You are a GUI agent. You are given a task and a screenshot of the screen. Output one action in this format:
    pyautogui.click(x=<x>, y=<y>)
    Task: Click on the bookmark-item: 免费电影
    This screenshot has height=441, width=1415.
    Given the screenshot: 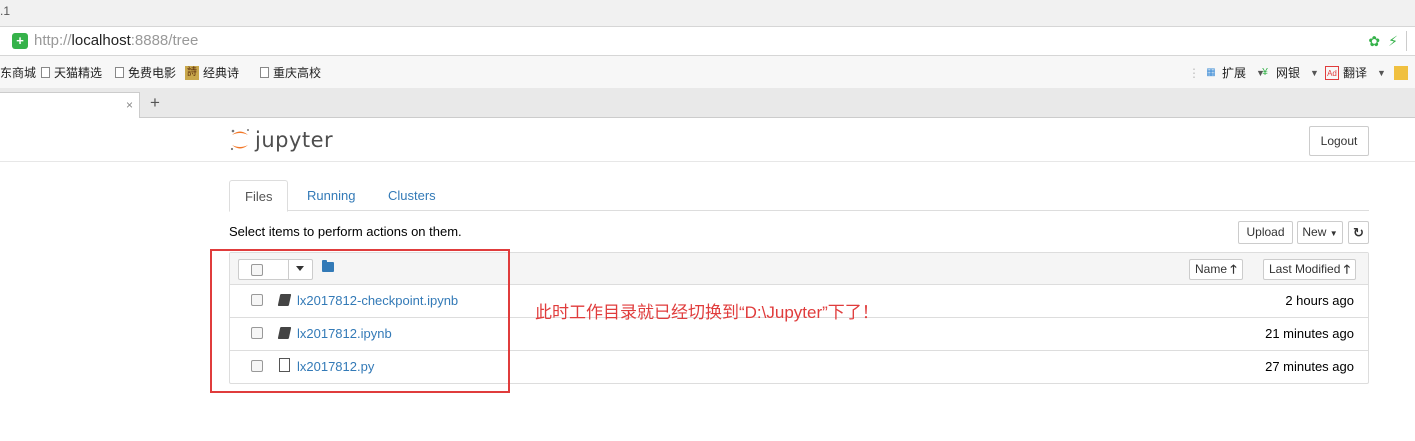 What is the action you would take?
    pyautogui.click(x=145, y=72)
    